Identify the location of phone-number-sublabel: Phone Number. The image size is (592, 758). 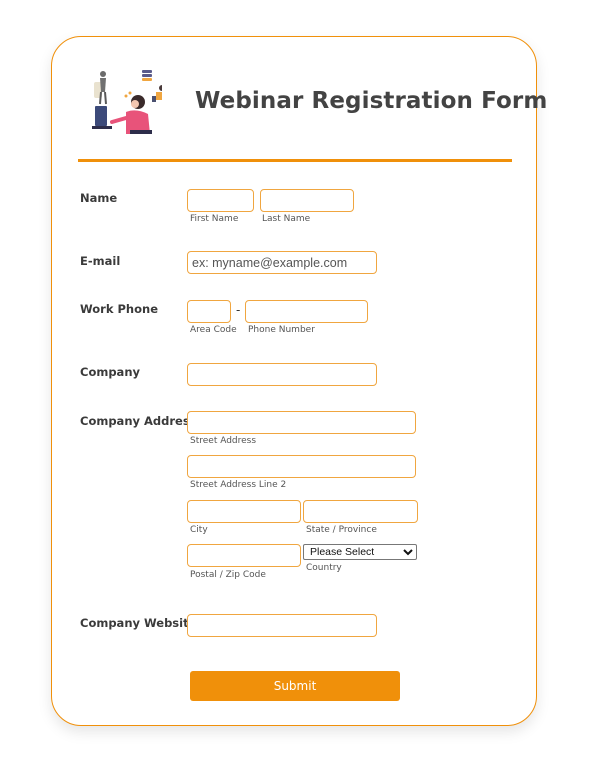
(281, 330).